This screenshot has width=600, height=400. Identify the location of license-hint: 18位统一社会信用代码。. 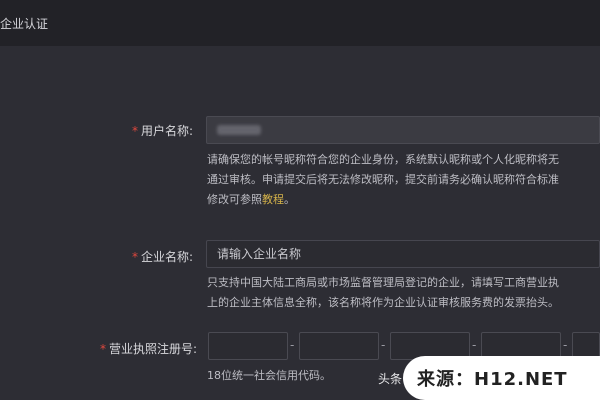
(269, 375).